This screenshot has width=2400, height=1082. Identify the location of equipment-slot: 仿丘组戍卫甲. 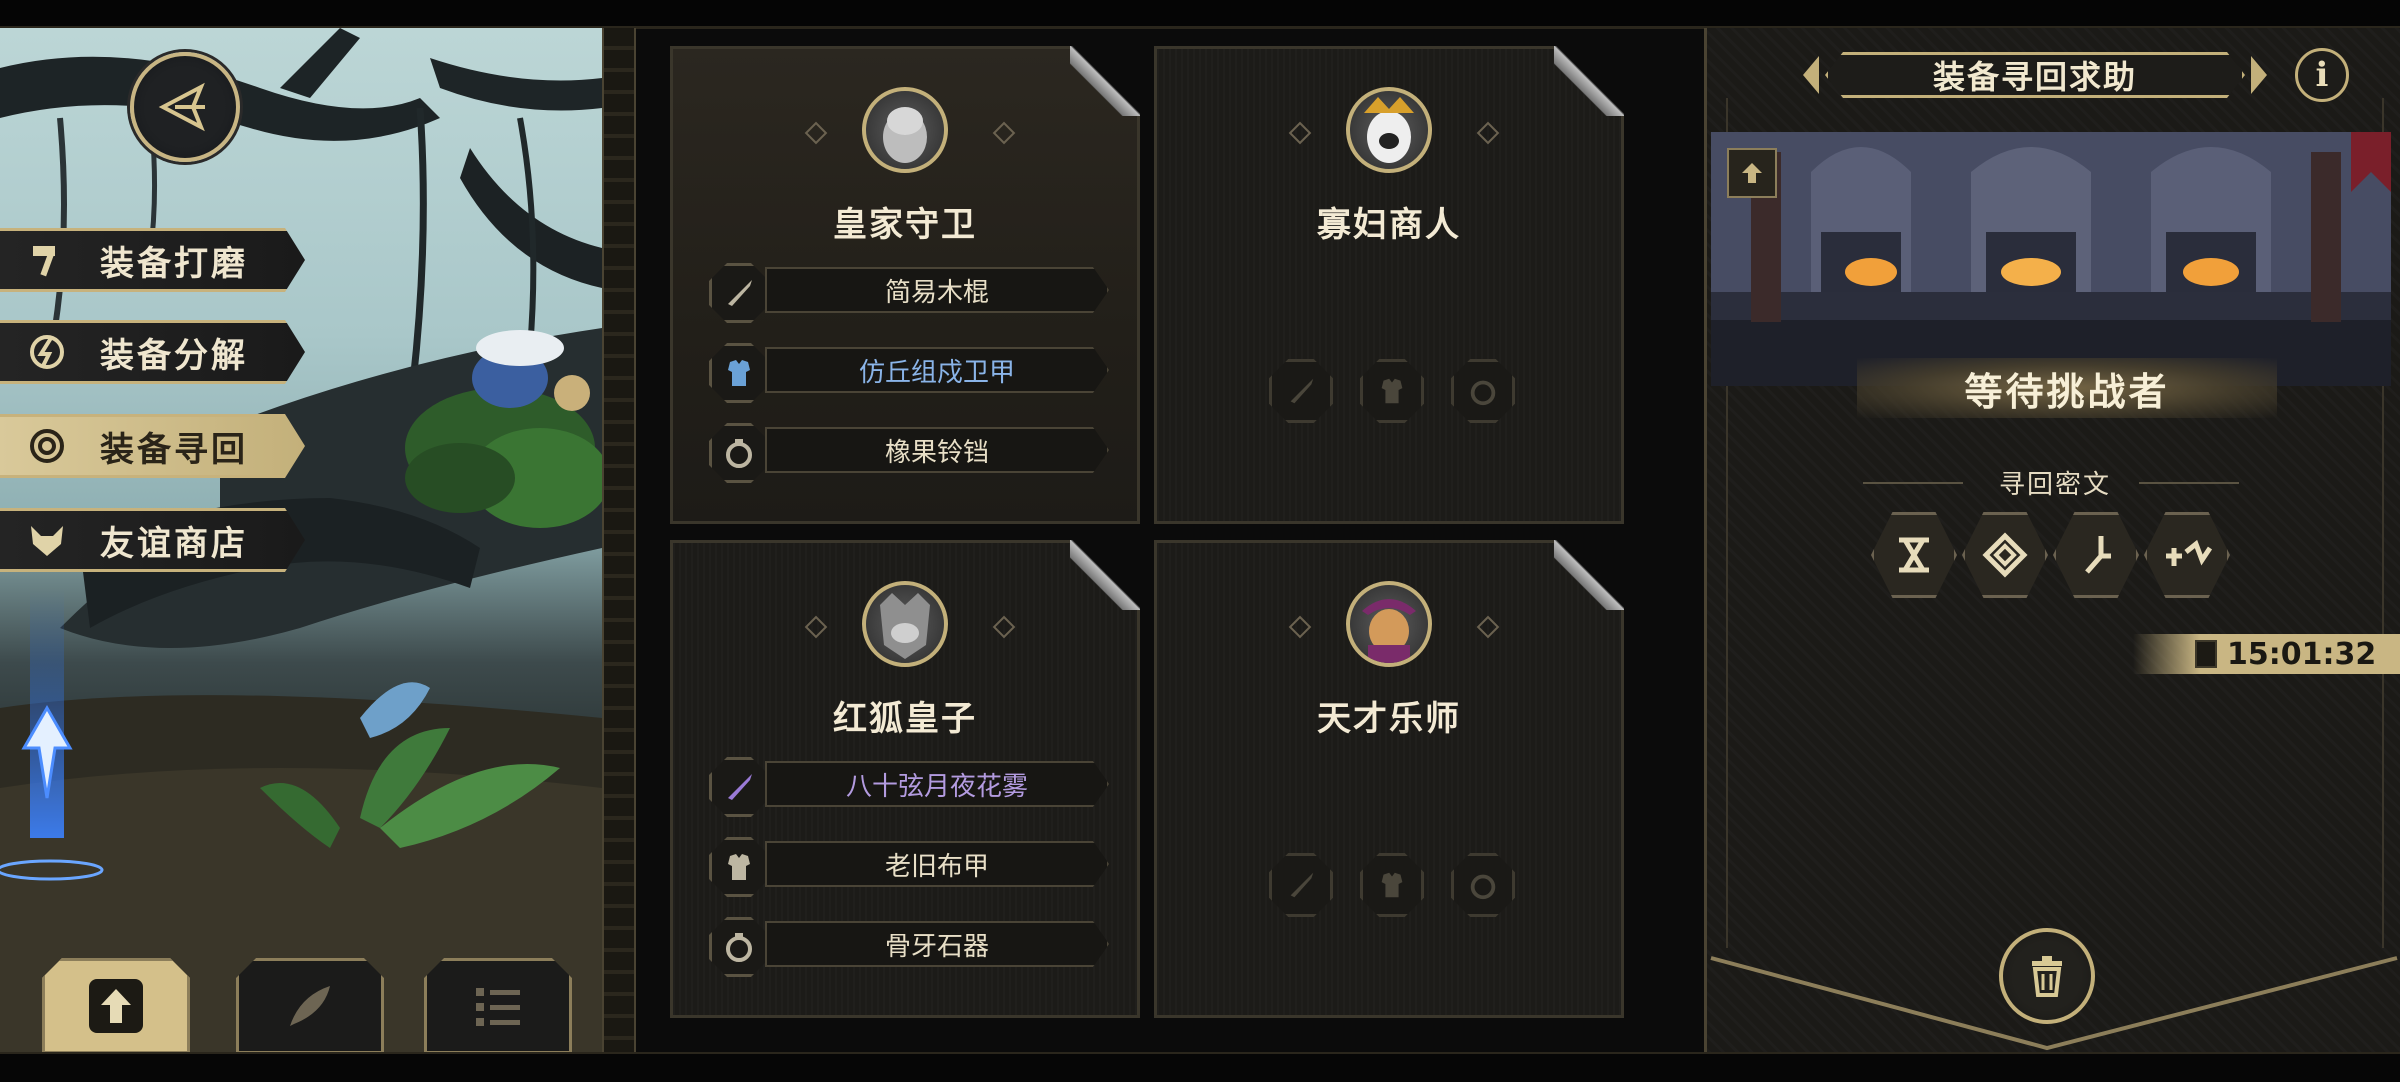
(909, 373).